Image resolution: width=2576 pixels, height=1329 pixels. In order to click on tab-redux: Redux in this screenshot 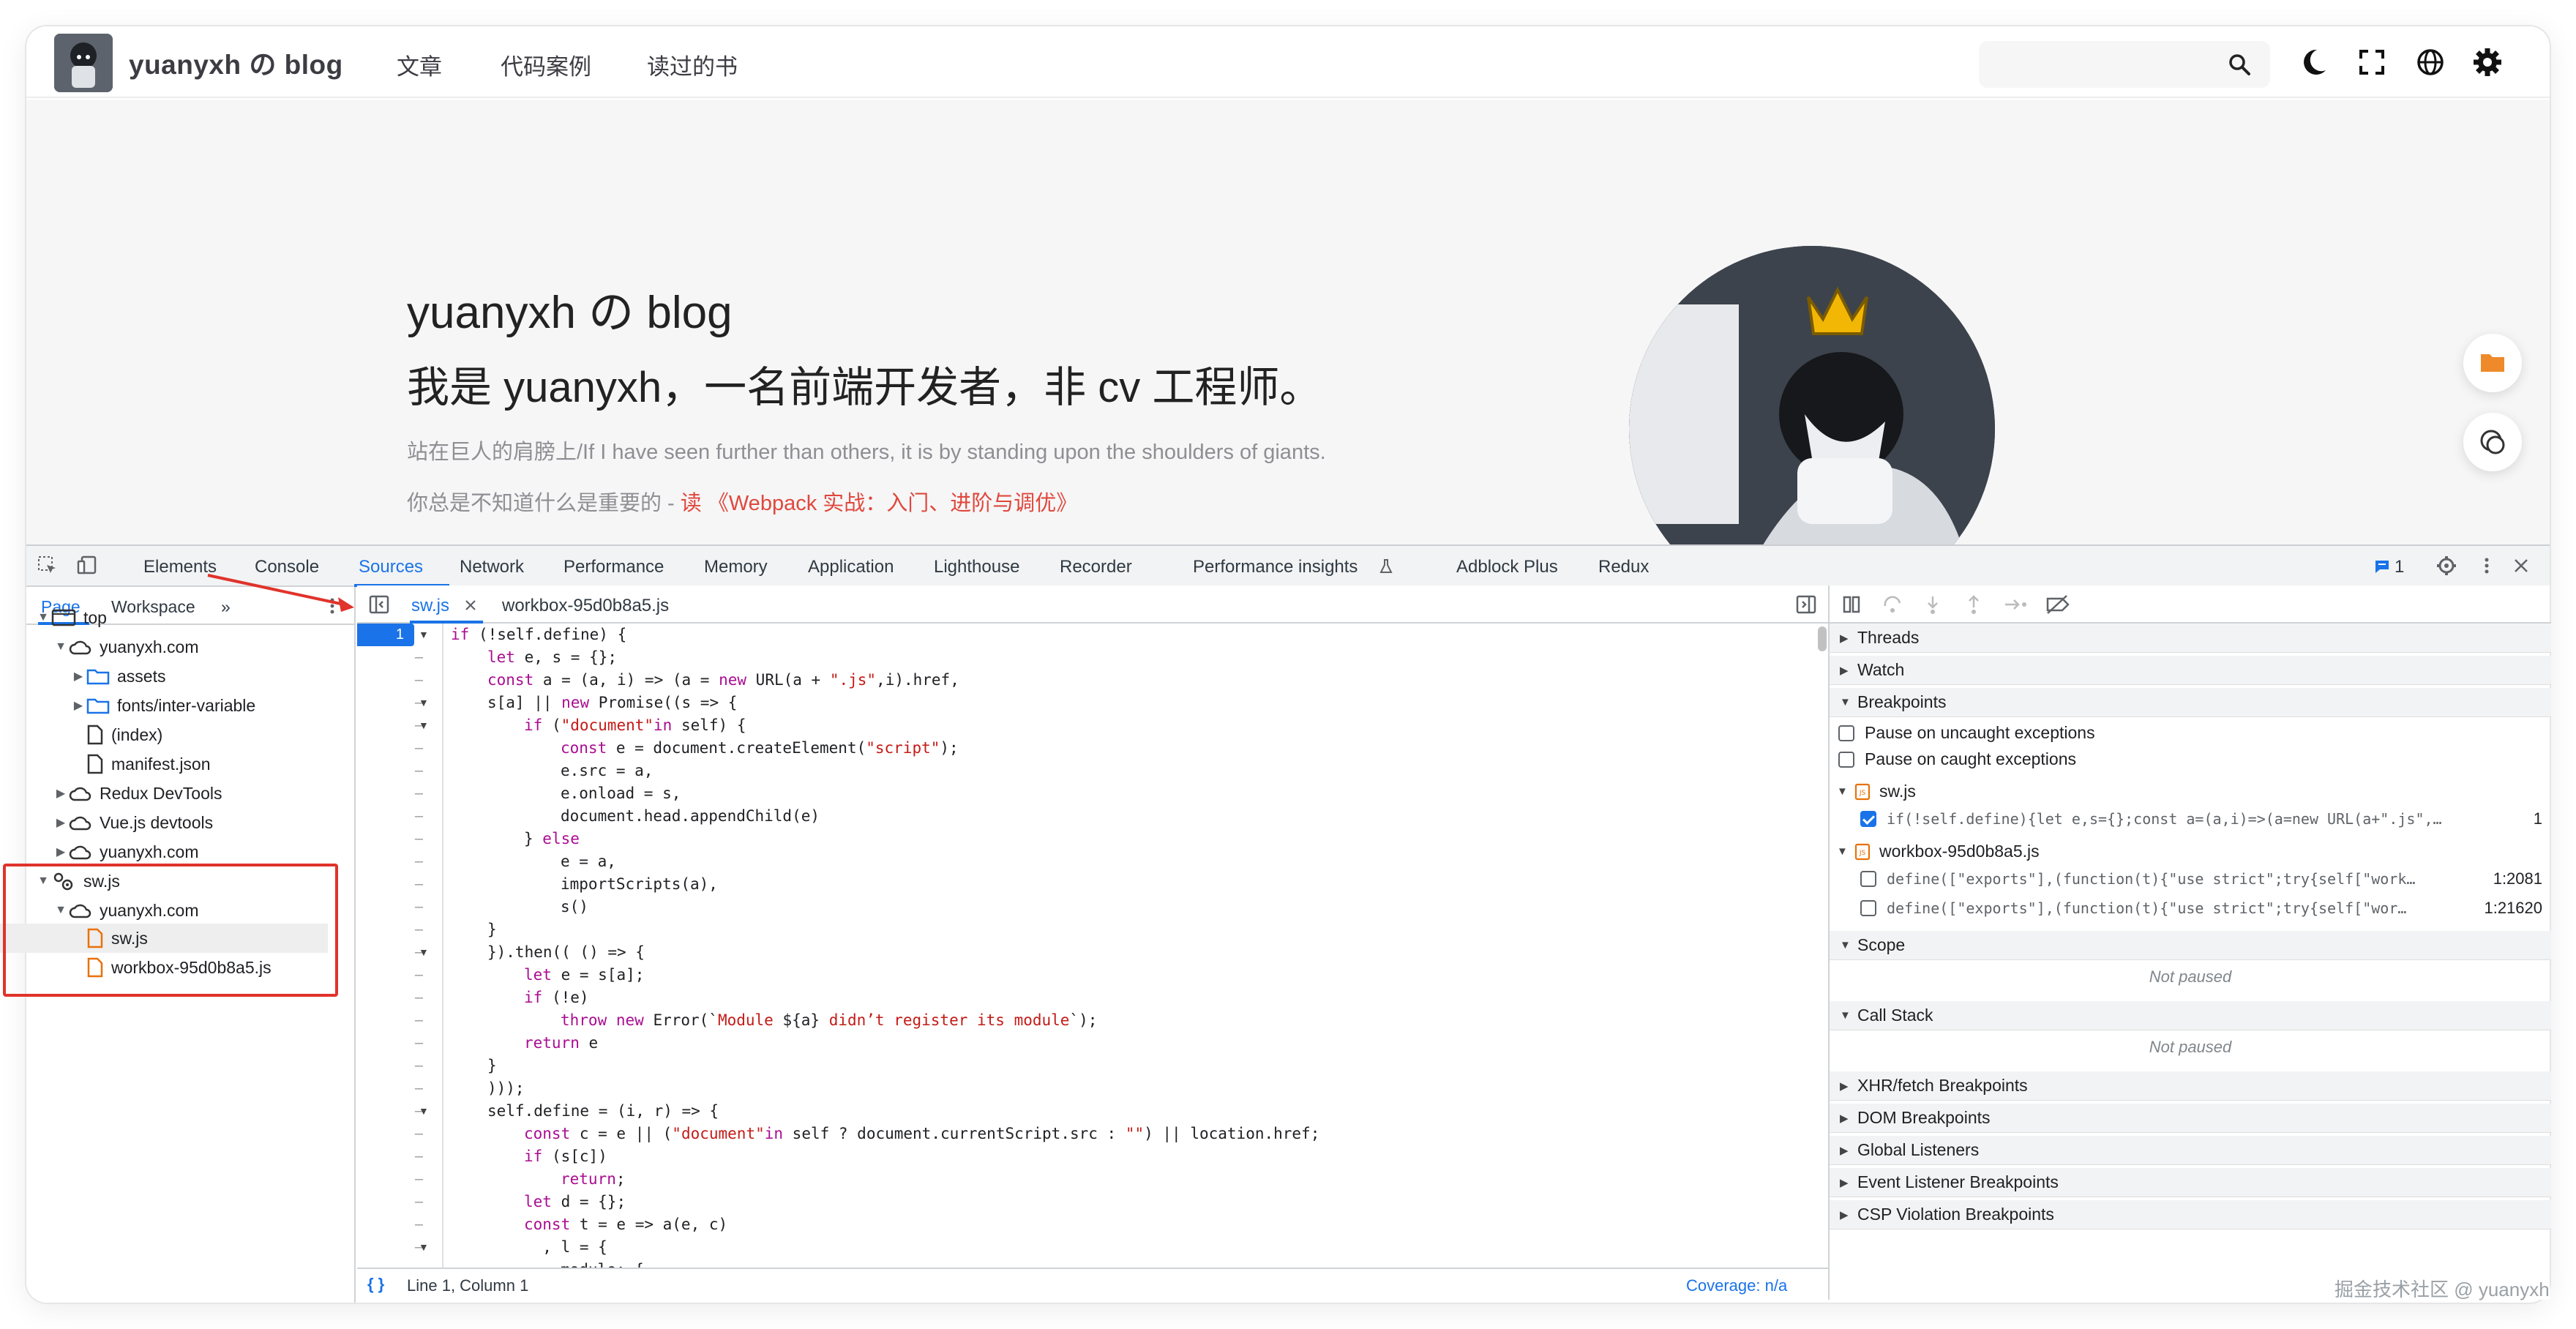, I will do `click(1623, 567)`.